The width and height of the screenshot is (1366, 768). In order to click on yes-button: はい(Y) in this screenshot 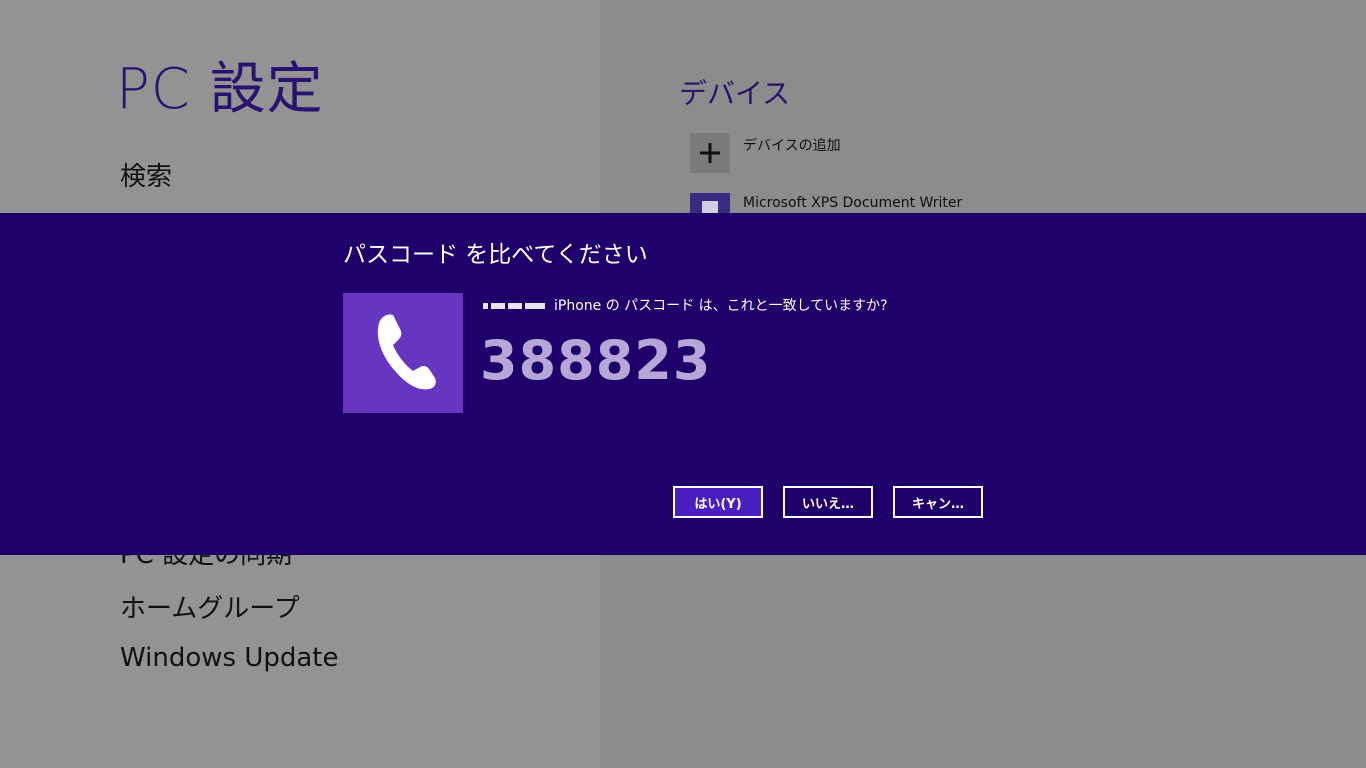, I will do `click(718, 502)`.